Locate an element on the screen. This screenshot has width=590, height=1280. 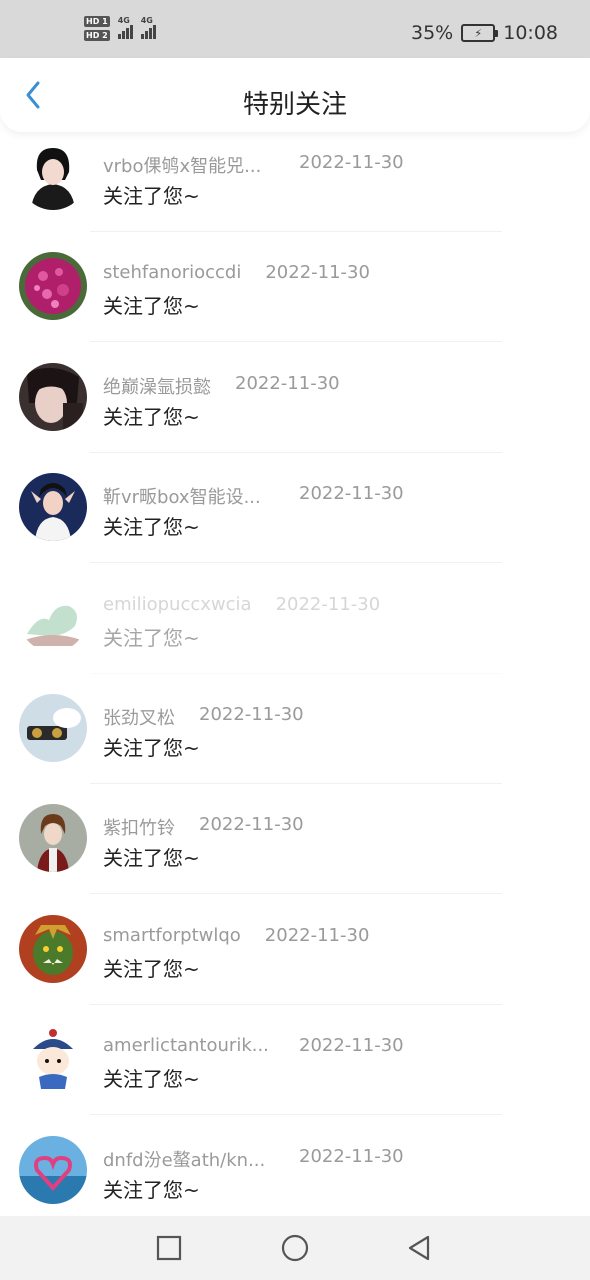
name-line: amerlictantourik... 2022-11-30 is located at coordinates (253, 1045).